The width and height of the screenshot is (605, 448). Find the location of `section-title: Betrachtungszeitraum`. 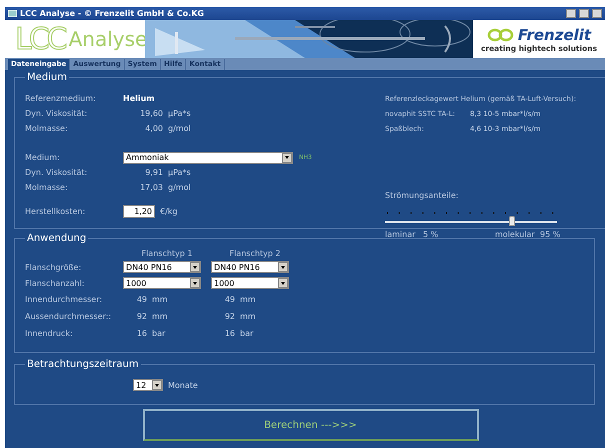

section-title: Betrachtungszeitraum is located at coordinates (83, 364).